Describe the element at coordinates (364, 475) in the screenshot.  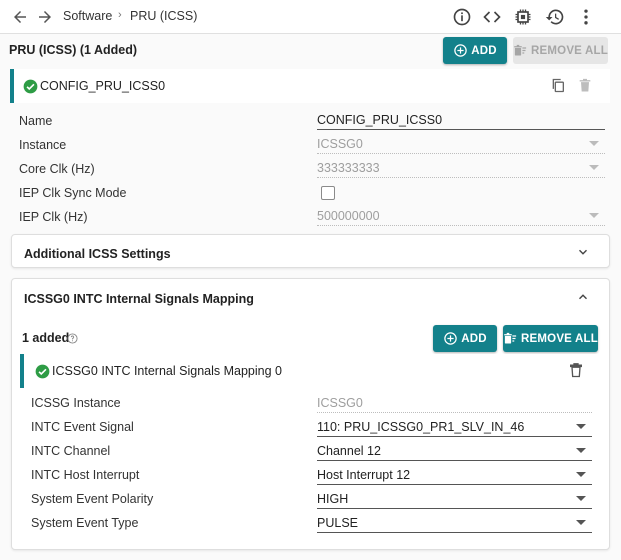
I see `host-interrupt-value: Host Interrupt 12` at that location.